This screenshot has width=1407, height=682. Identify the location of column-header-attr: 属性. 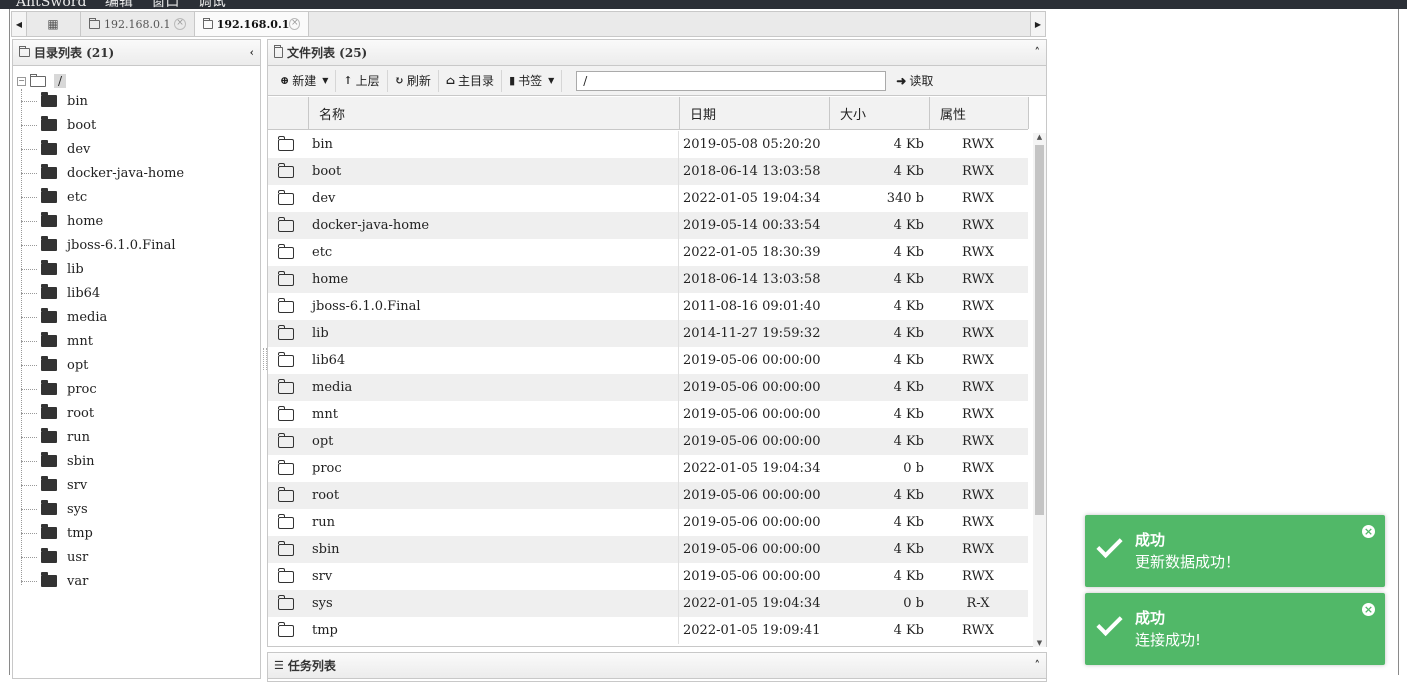
(979, 113).